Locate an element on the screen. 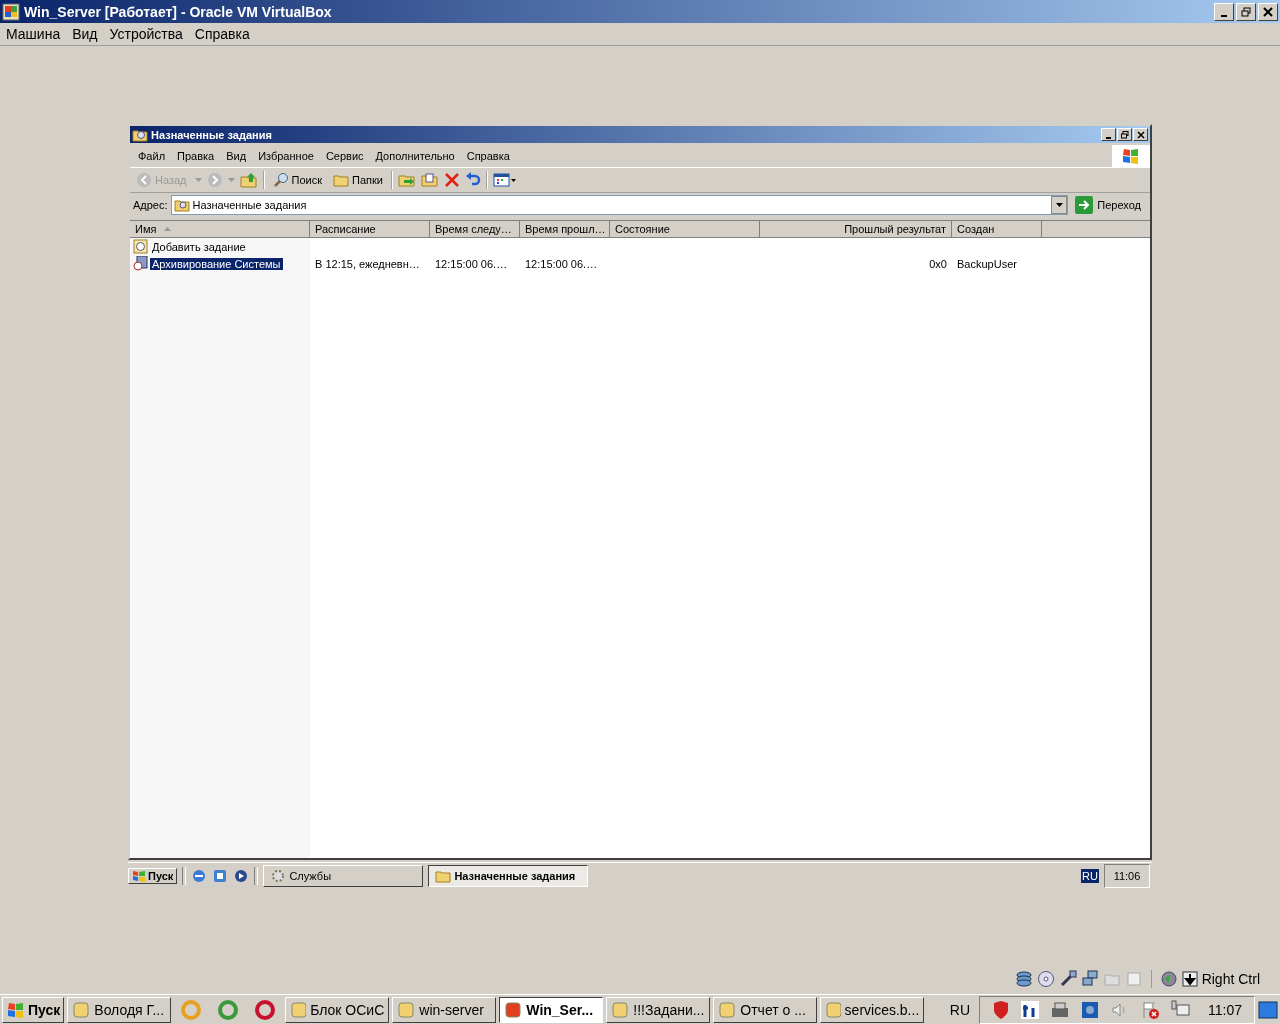 The width and height of the screenshot is (1280, 1024). menu-item: Избранное is located at coordinates (286, 156).